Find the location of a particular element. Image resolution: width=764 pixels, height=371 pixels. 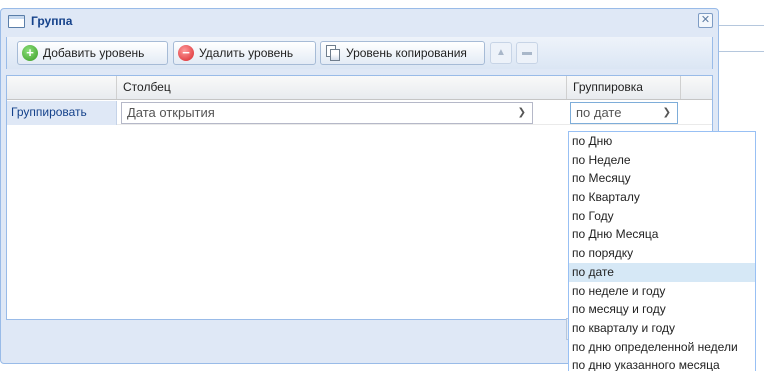

dropdown-option: по Дню is located at coordinates (662, 141).